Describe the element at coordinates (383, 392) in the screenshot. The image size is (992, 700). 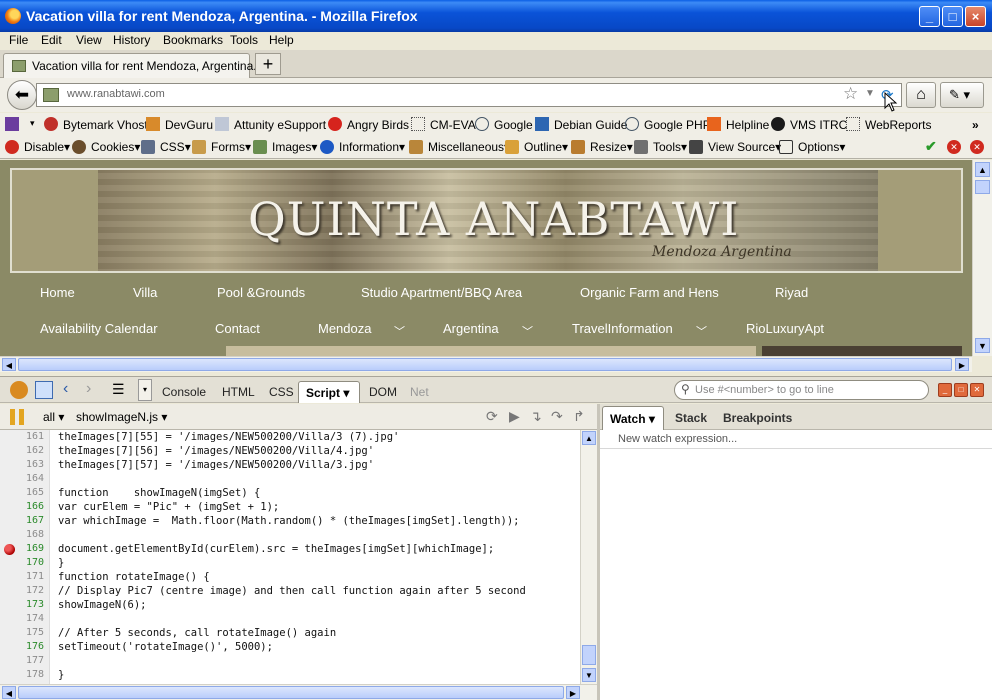
I see `tab-dom: DOM` at that location.